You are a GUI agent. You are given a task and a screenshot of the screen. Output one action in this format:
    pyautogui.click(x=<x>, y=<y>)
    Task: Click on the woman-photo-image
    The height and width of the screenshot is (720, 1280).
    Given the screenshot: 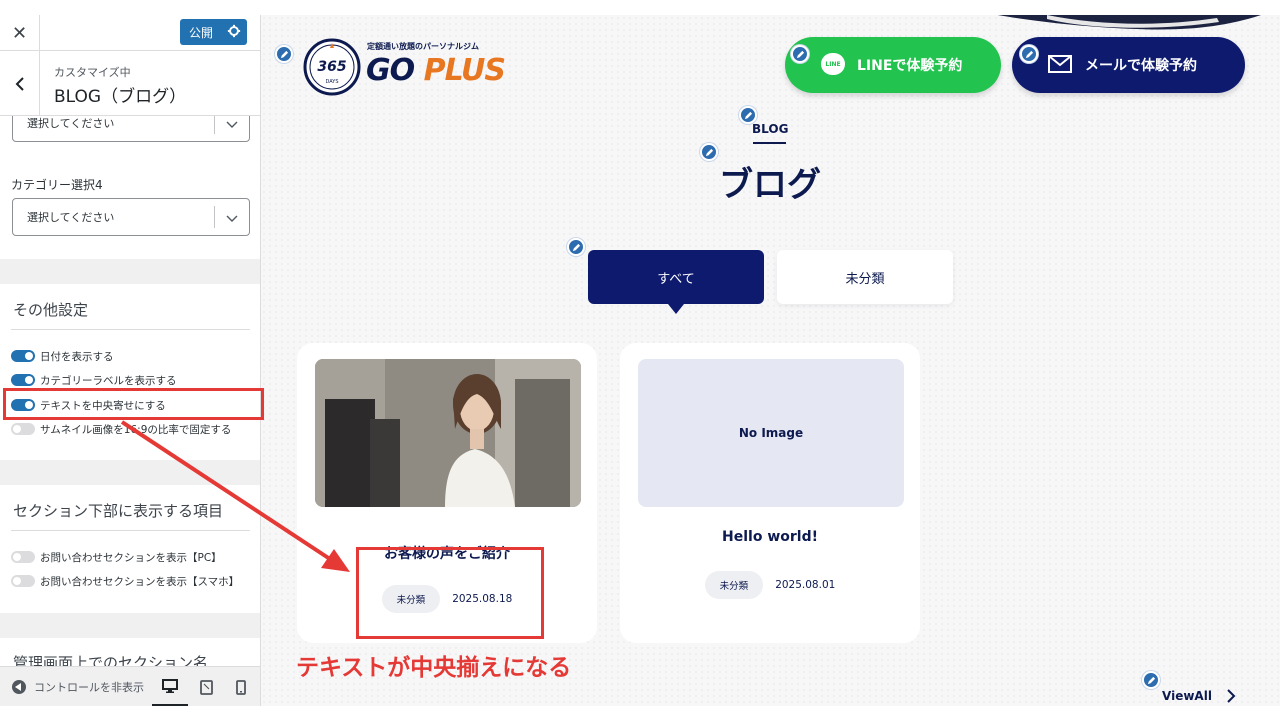 What is the action you would take?
    pyautogui.click(x=448, y=433)
    